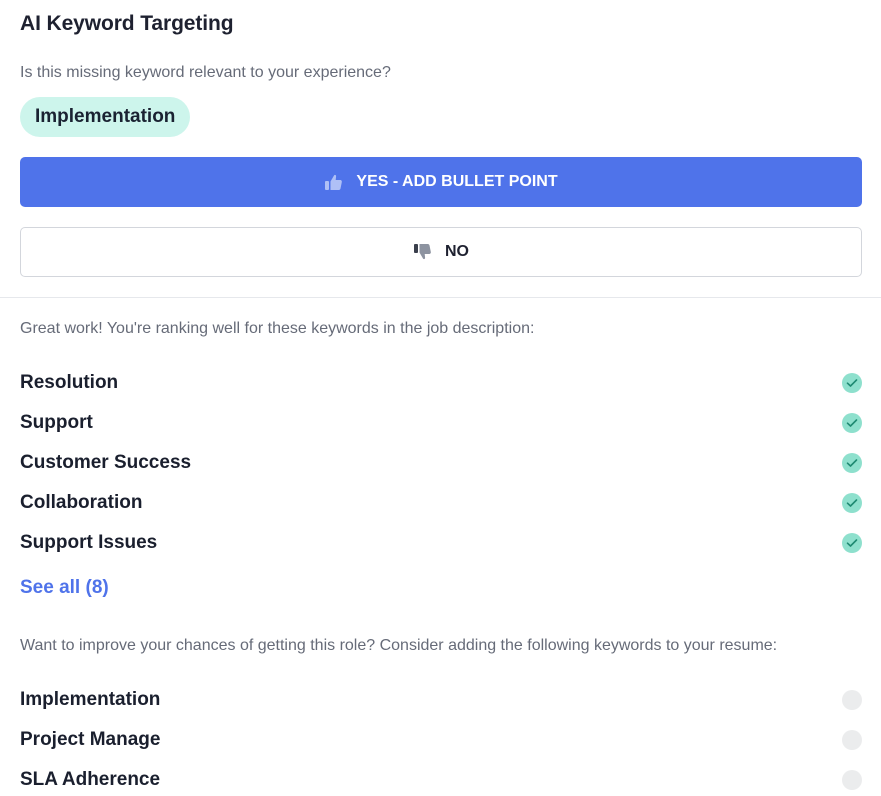 The image size is (881, 796). I want to click on yes-add-bullet-button: YES - ADD BULLET POINT, so click(441, 182).